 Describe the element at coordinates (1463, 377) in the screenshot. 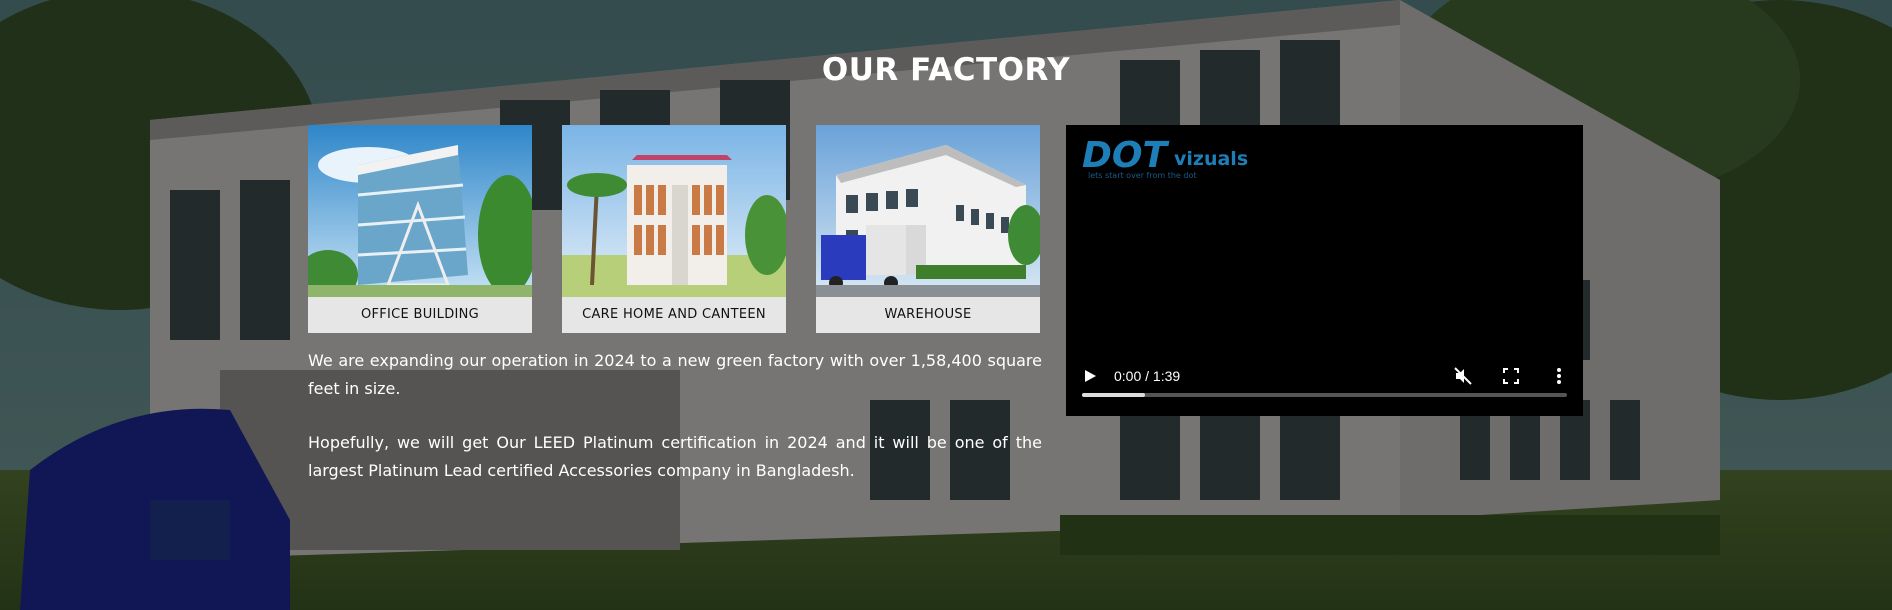

I see `muted-speaker-icon` at that location.